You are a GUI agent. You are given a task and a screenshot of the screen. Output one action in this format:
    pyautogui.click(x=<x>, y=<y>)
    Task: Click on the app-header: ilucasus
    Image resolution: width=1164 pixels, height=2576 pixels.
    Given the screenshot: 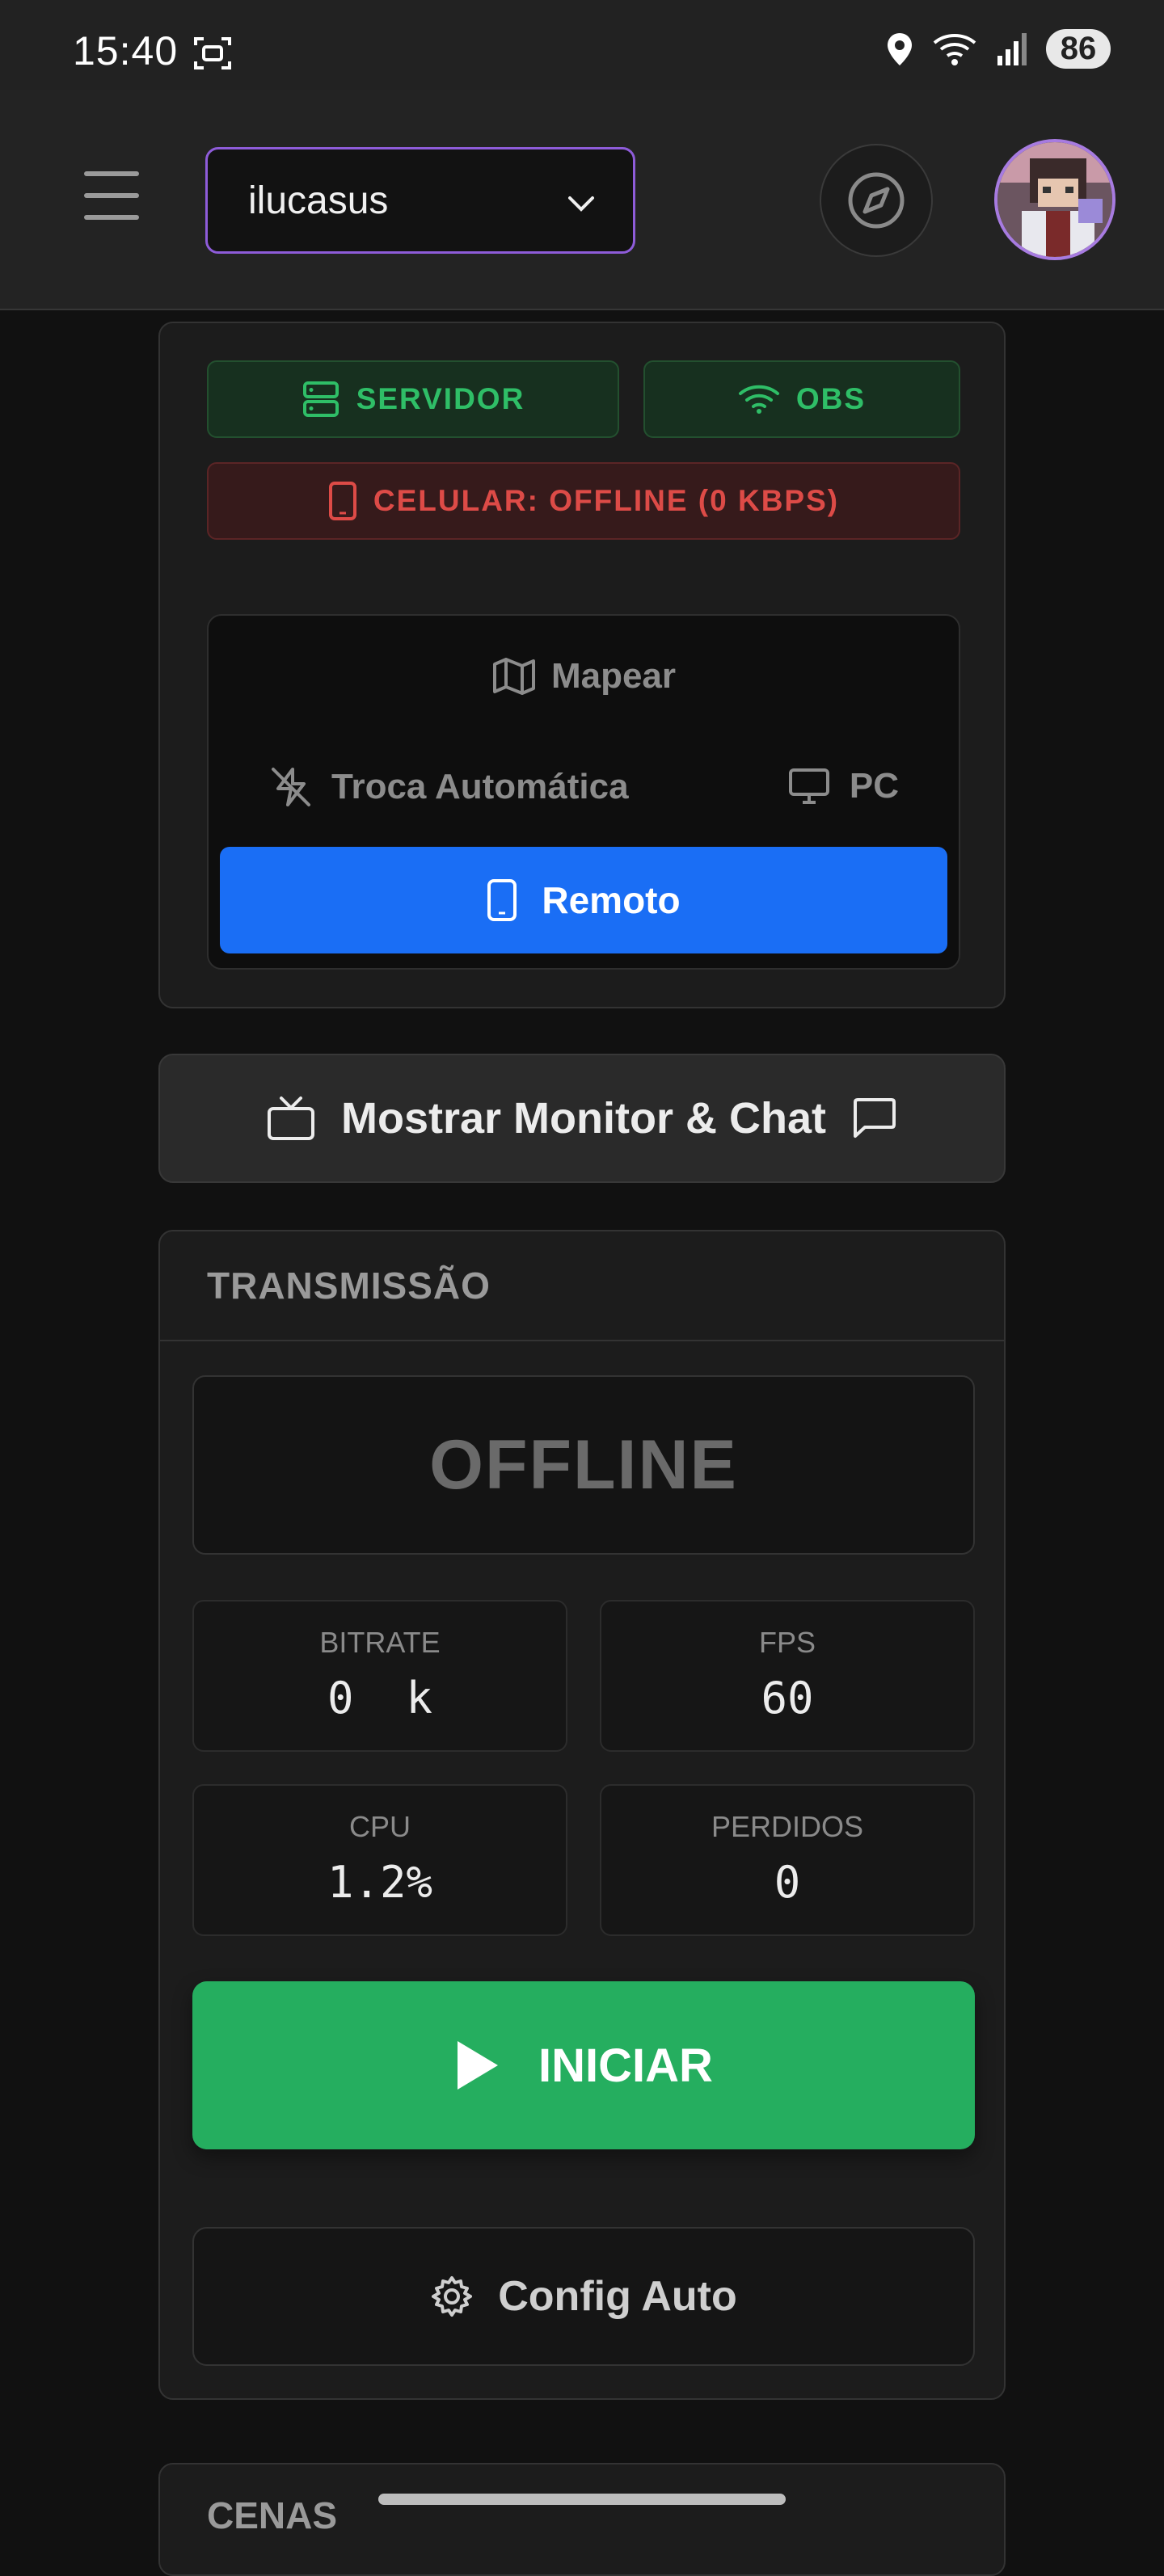 What is the action you would take?
    pyautogui.click(x=582, y=200)
    